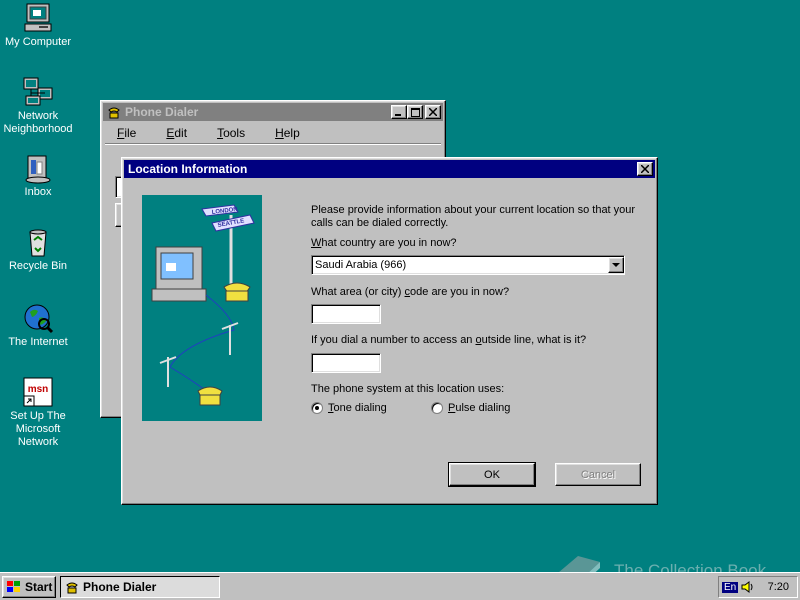 This screenshot has width=800, height=600. What do you see at coordinates (38, 91) in the screenshot?
I see `network-neighborhood-icon` at bounding box center [38, 91].